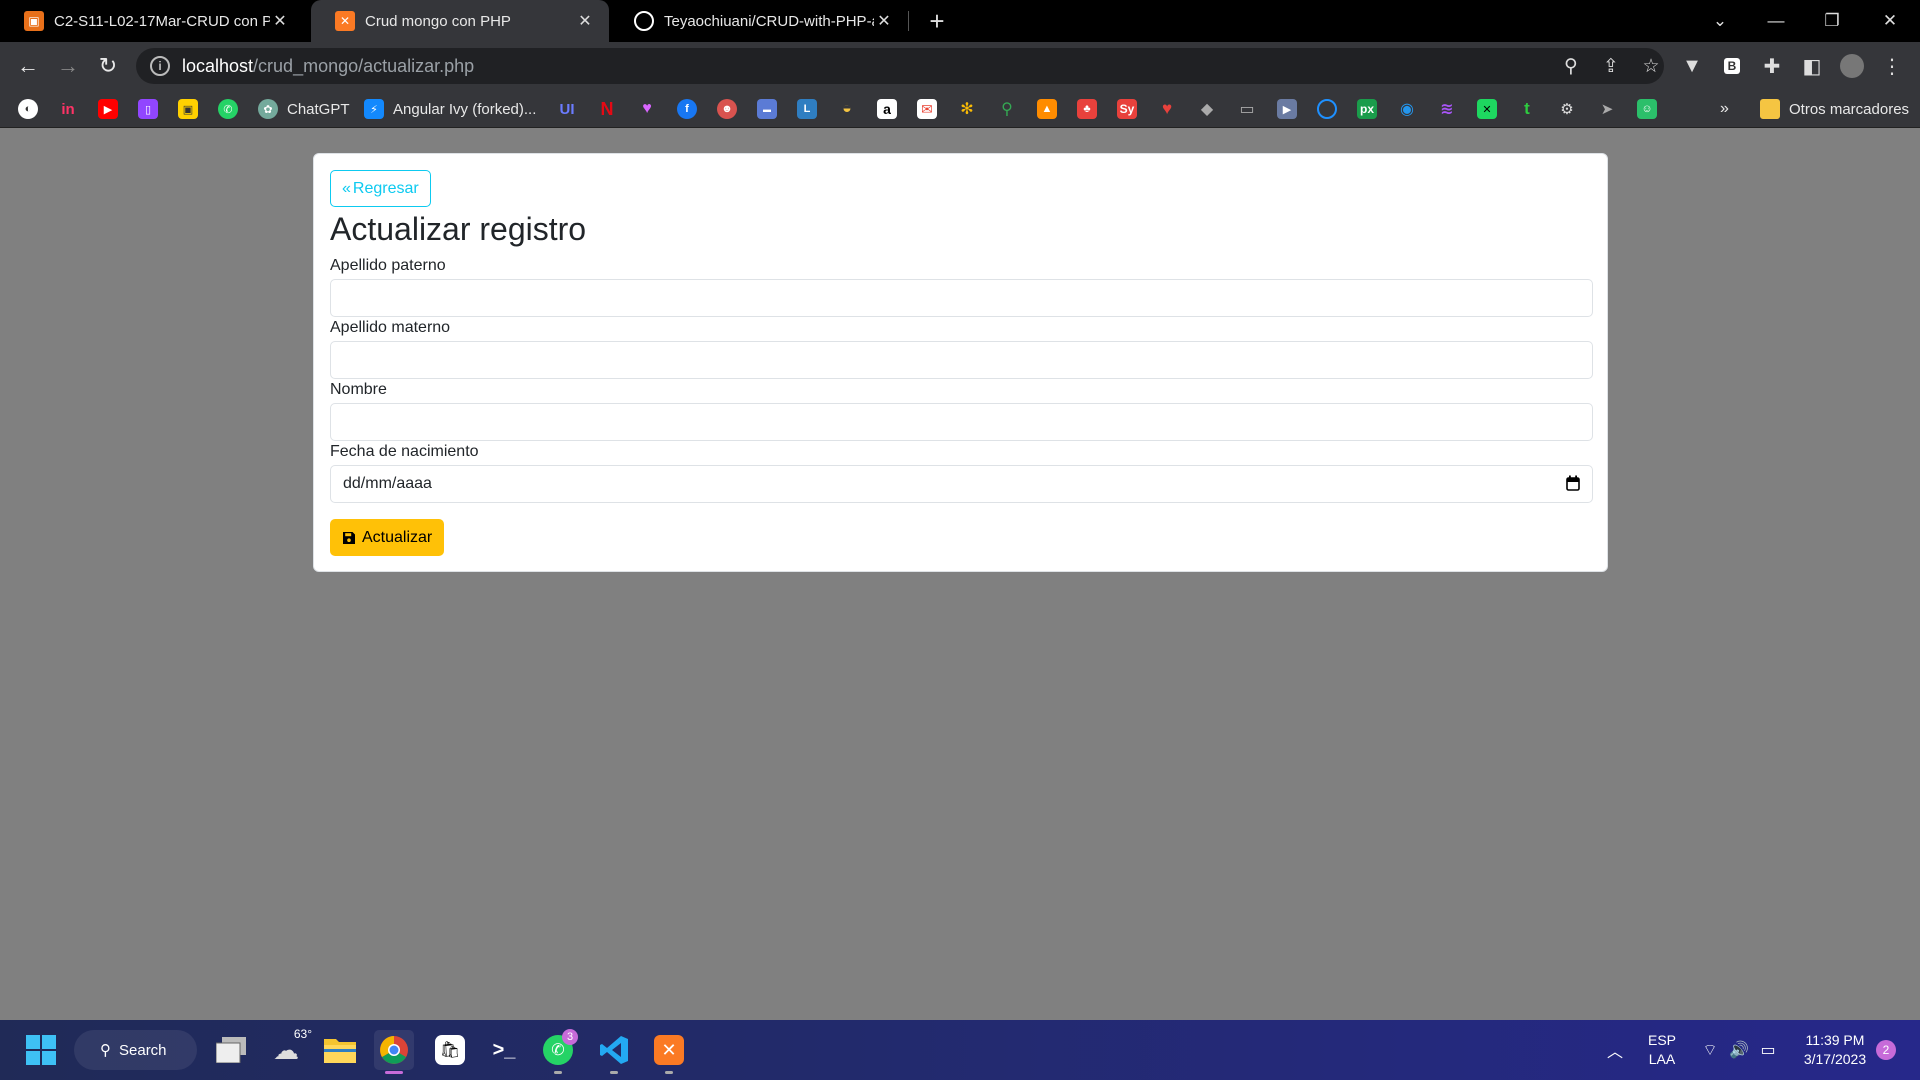 The image size is (1920, 1080). Describe the element at coordinates (927, 109) in the screenshot. I see `bookmark-gmail: ✉` at that location.